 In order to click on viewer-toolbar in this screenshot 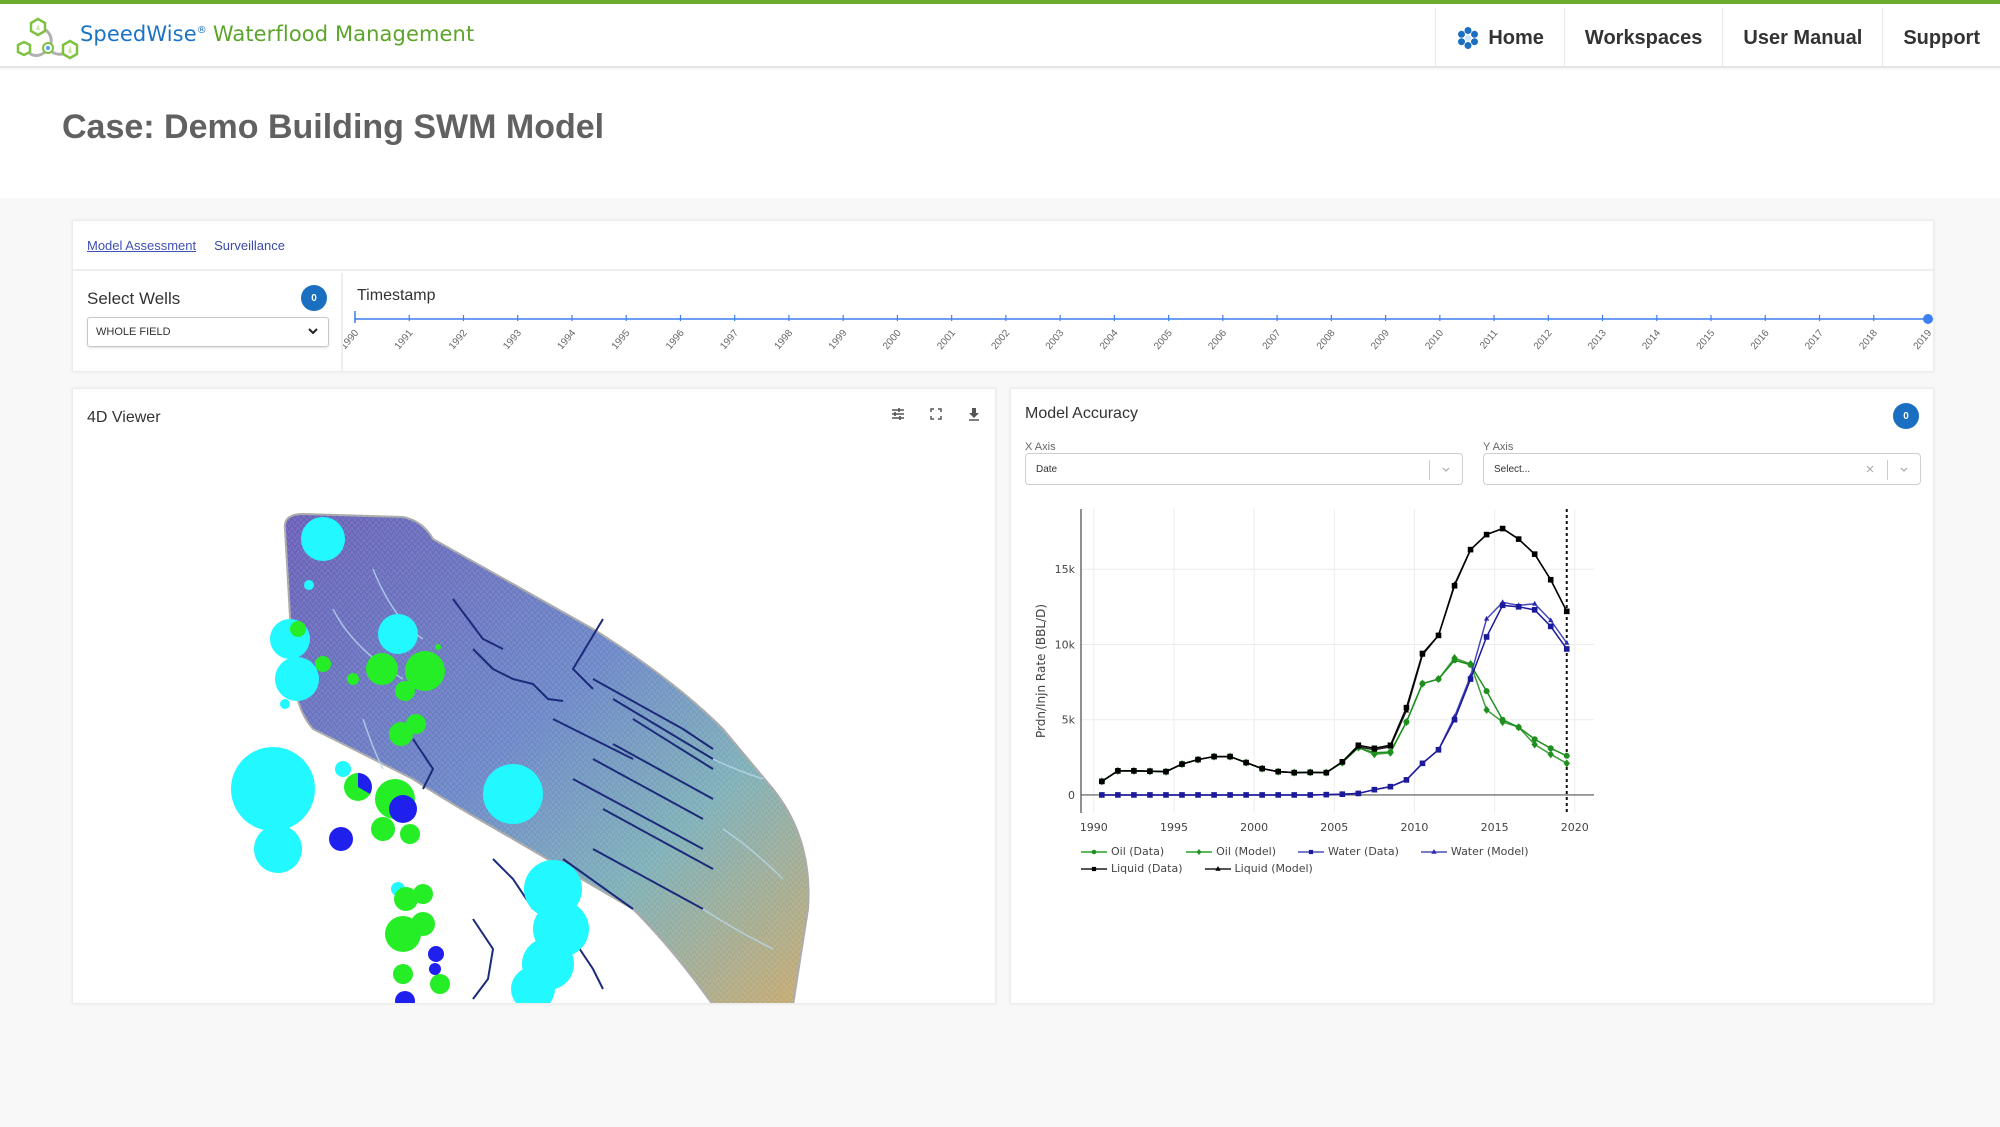, I will do `click(936, 414)`.